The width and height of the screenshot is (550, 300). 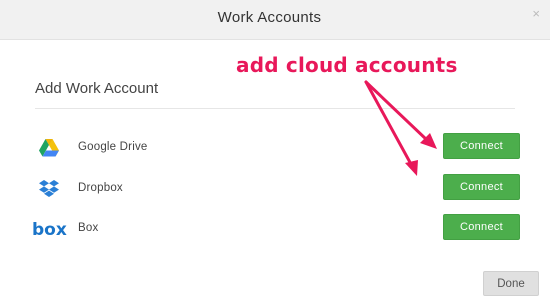 What do you see at coordinates (275, 189) in the screenshot?
I see `account-row-dropbox: Dropbox Connect` at bounding box center [275, 189].